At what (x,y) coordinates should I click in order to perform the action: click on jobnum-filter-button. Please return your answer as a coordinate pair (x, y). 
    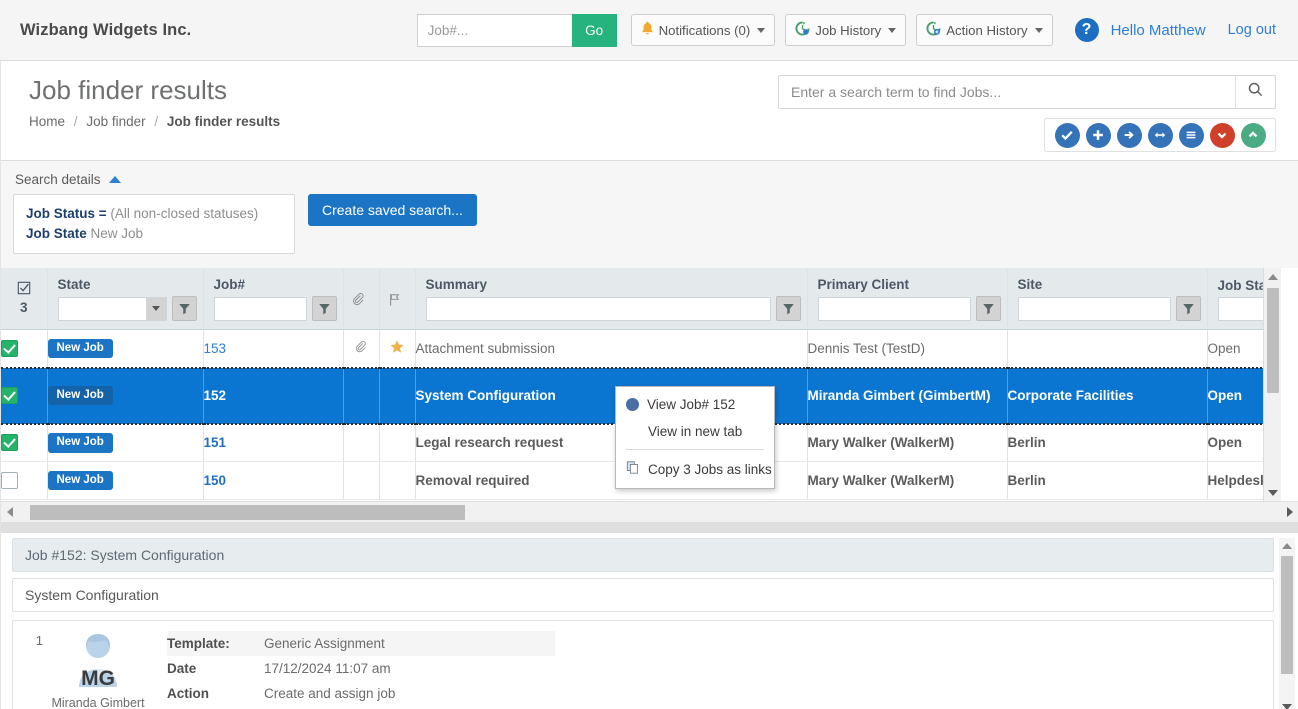
    Looking at the image, I should click on (324, 309).